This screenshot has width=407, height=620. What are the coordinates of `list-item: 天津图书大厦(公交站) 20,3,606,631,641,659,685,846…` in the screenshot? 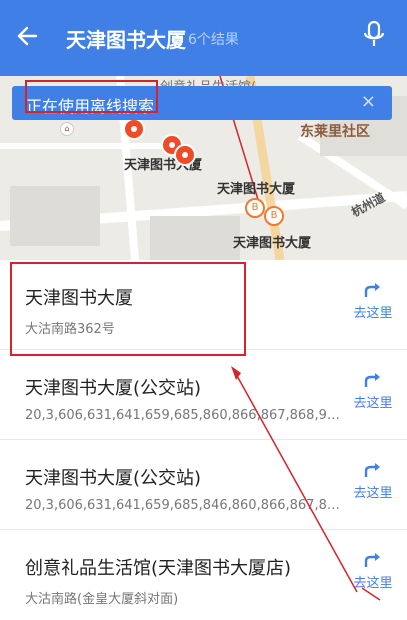 It's located at (203, 485).